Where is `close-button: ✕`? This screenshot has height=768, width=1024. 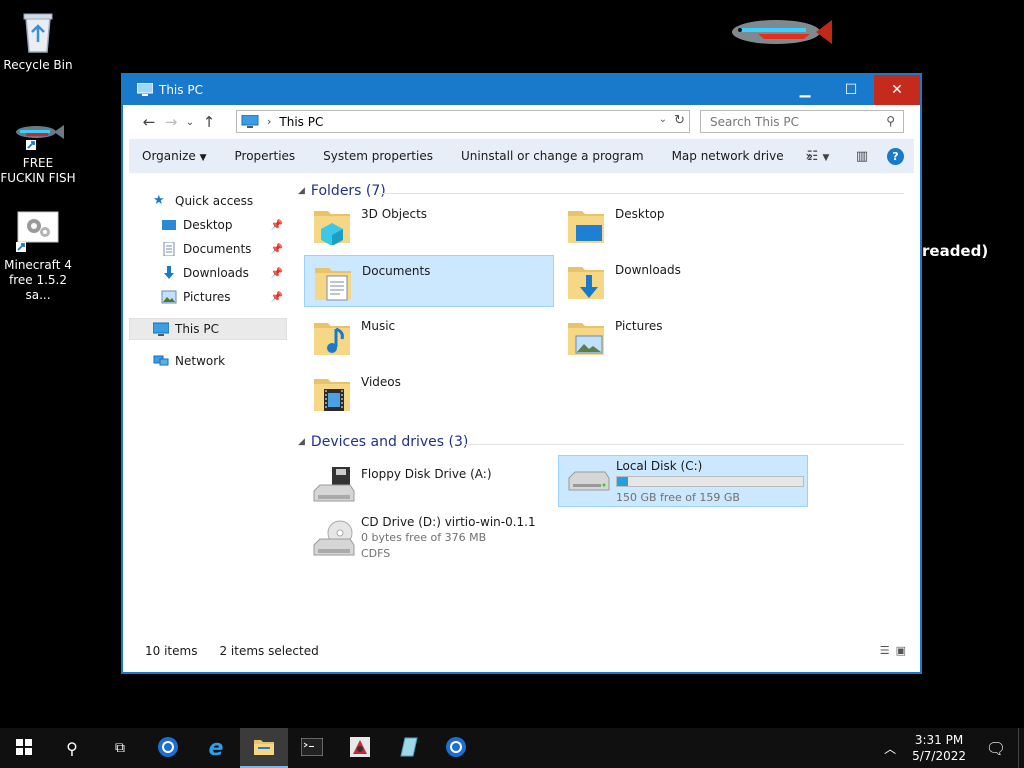
close-button: ✕ is located at coordinates (897, 90).